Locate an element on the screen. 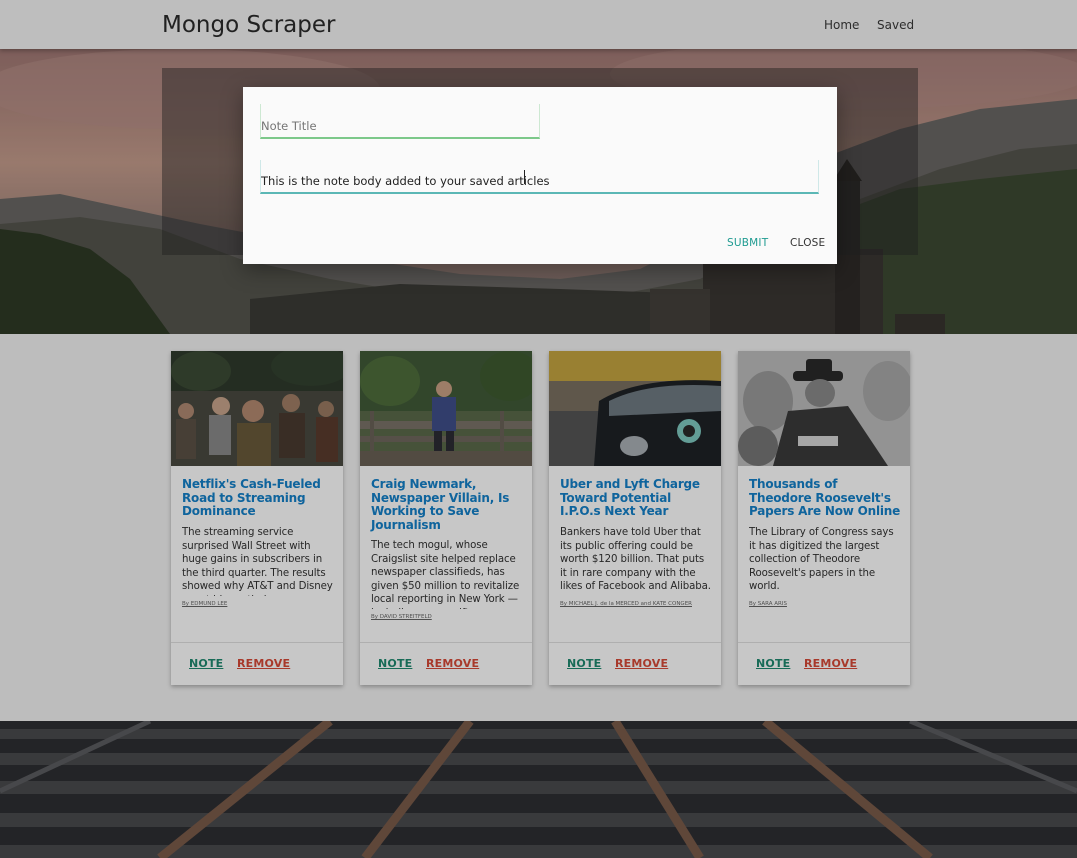 This screenshot has width=1077, height=858. close-button: CLOSE is located at coordinates (807, 243).